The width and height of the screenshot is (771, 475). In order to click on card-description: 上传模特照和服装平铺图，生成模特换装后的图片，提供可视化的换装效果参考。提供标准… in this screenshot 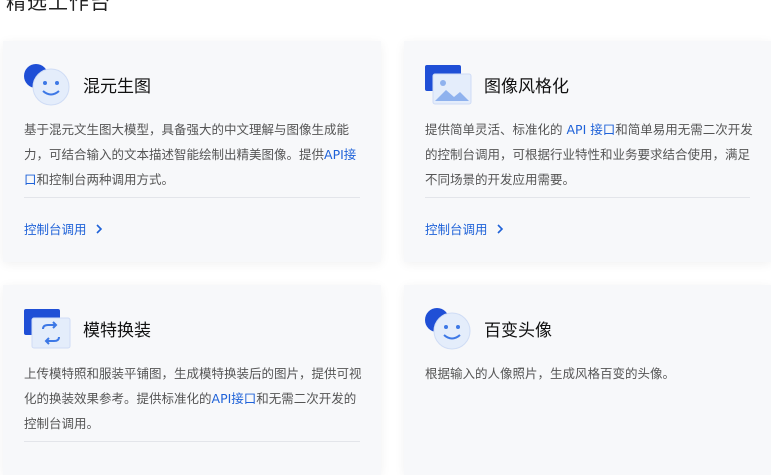, I will do `click(194, 398)`.